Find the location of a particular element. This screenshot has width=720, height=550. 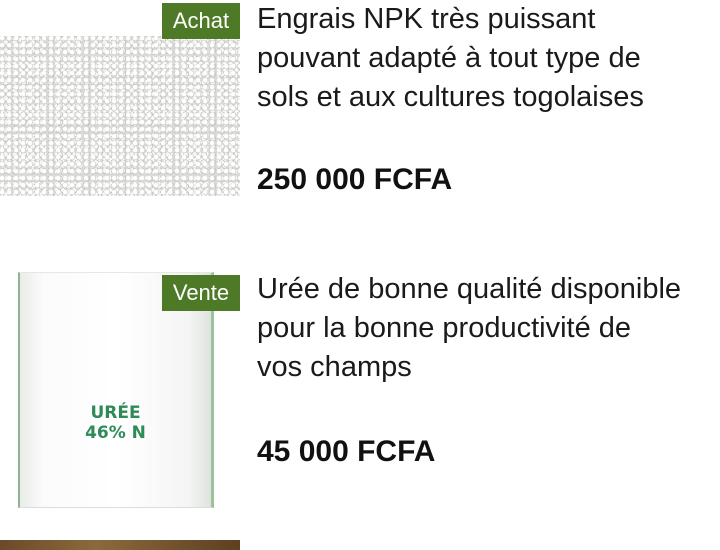

listing-description-line: pouvant adapté à tout type de is located at coordinates (488, 58).